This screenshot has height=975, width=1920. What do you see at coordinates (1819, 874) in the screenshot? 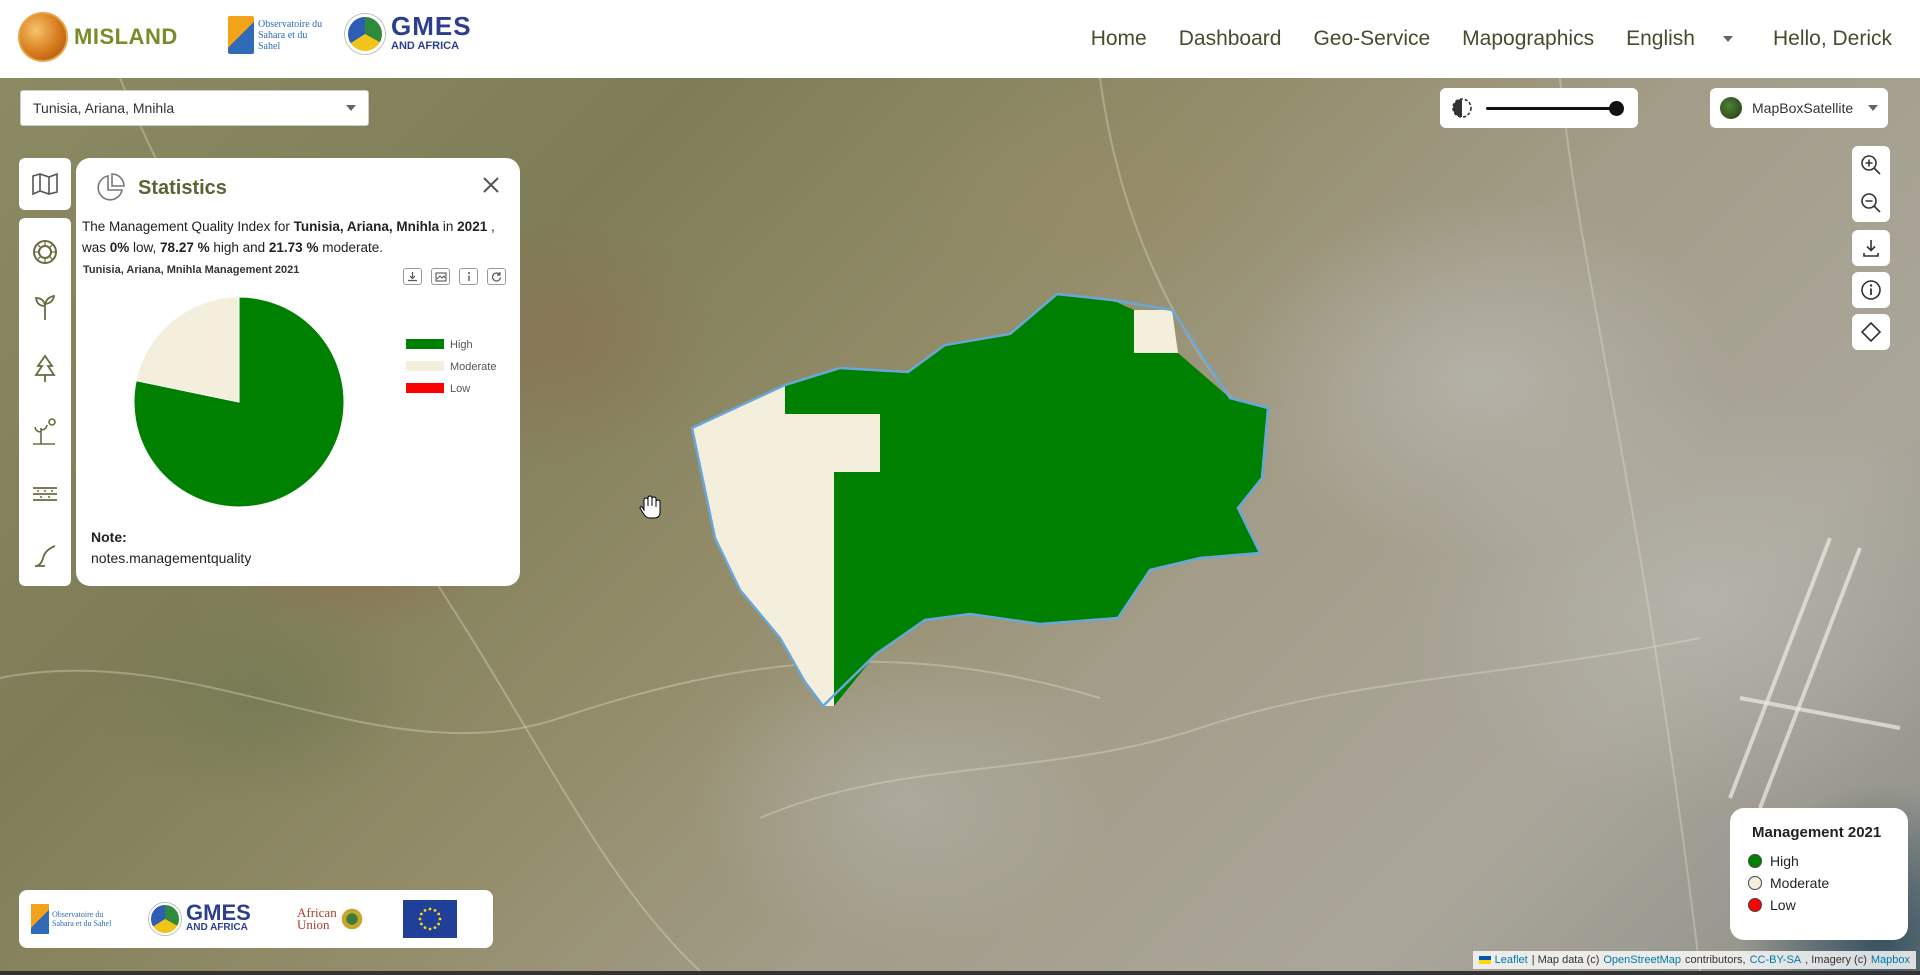
I see `map-legend: Management 2021 High Moderate Low` at bounding box center [1819, 874].